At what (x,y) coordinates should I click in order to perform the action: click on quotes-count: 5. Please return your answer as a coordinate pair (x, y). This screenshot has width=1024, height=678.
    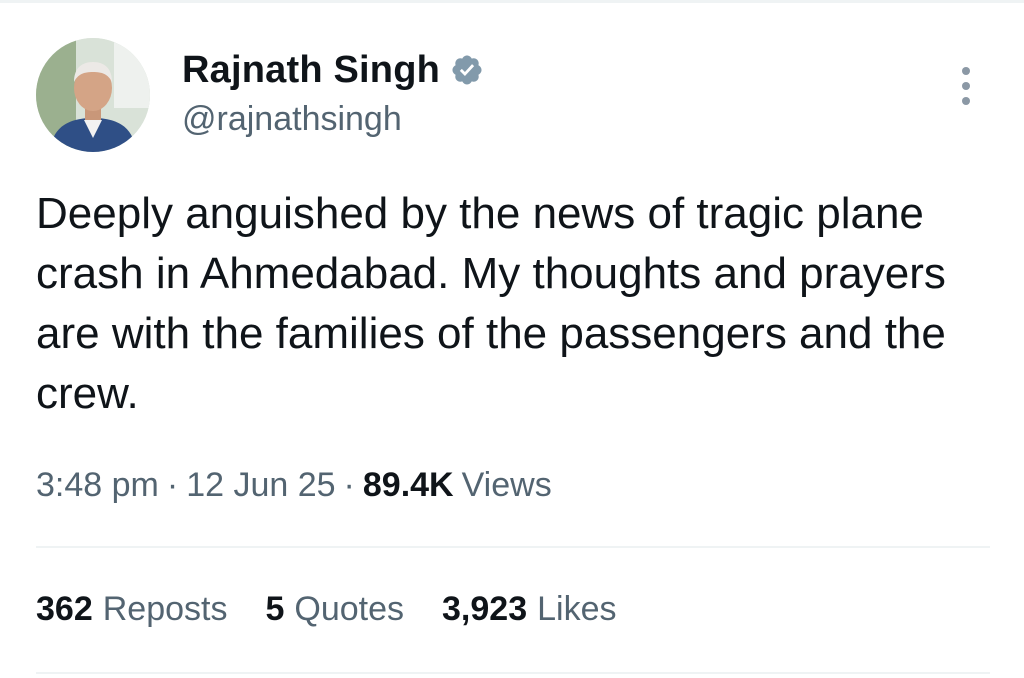
    Looking at the image, I should click on (275, 609).